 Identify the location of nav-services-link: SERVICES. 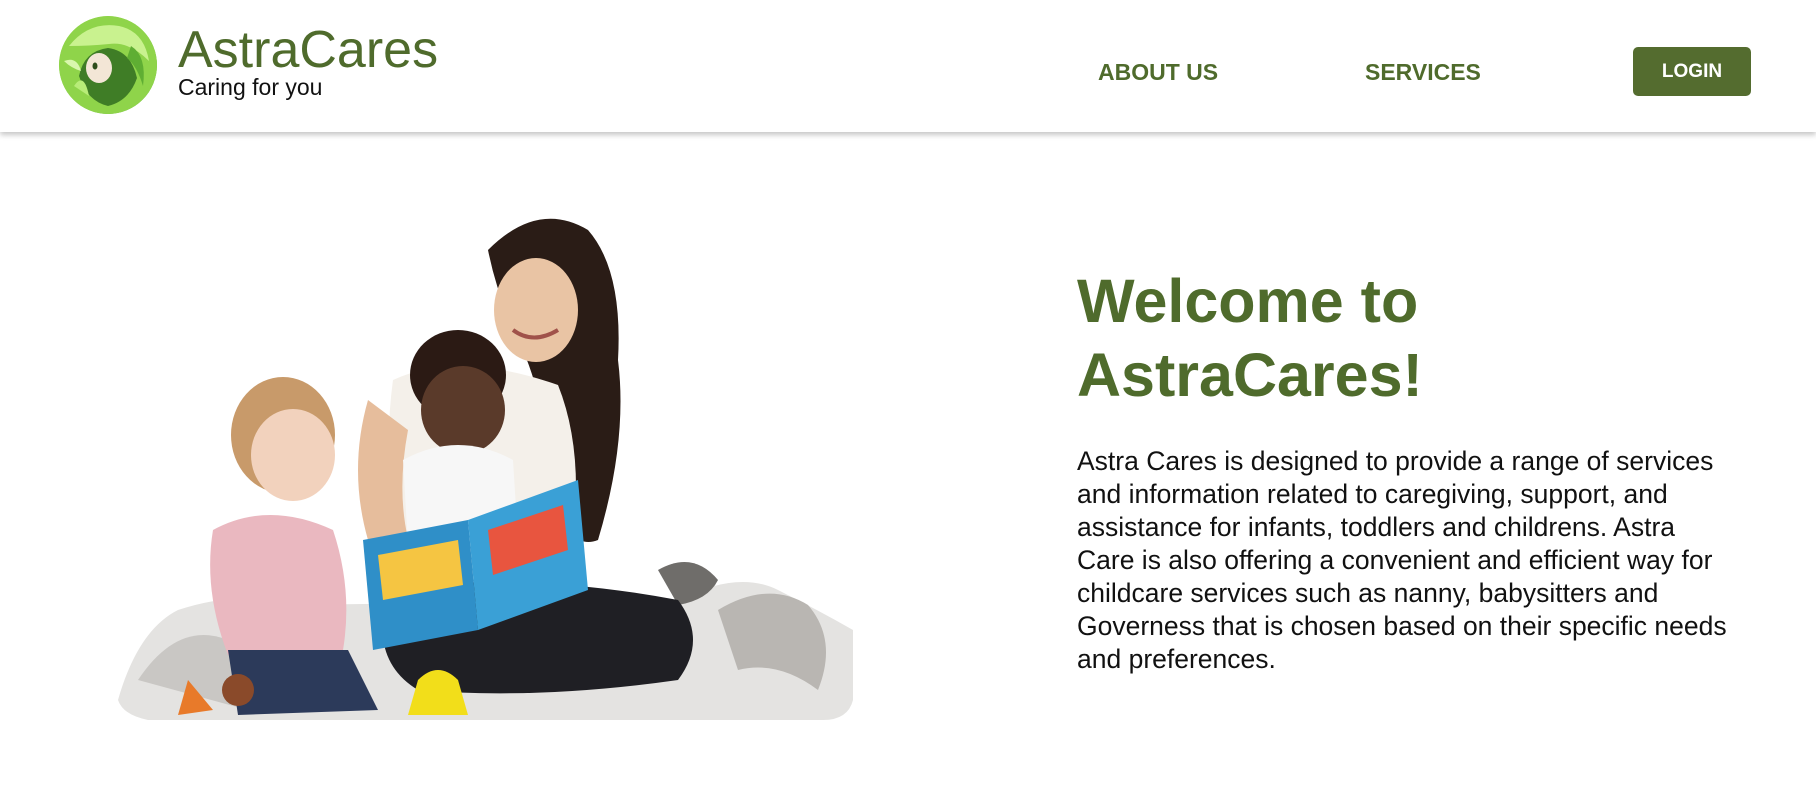
(1423, 72).